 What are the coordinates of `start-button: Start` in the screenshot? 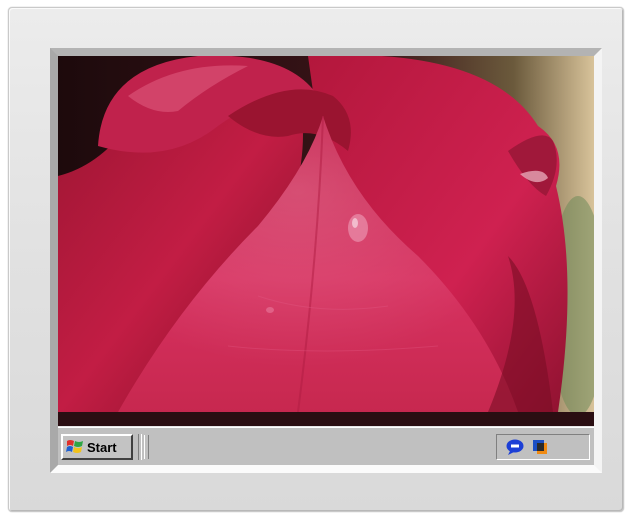 It's located at (97, 447).